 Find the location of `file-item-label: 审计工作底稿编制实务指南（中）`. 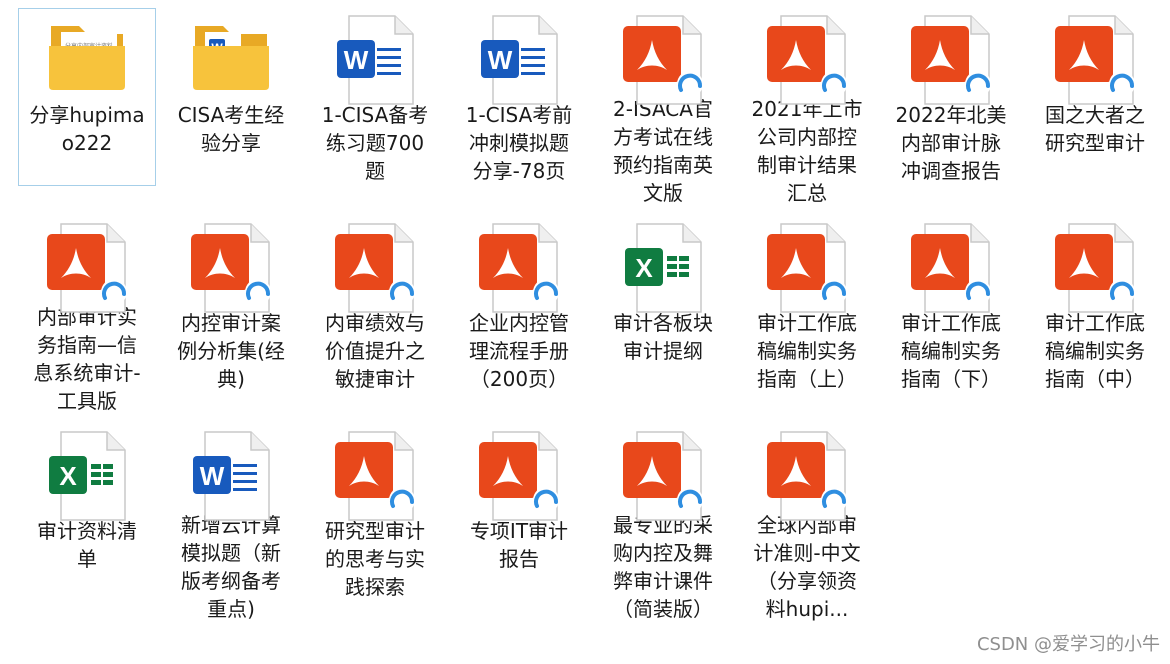

file-item-label: 审计工作底稿编制实务指南（中） is located at coordinates (1095, 351).